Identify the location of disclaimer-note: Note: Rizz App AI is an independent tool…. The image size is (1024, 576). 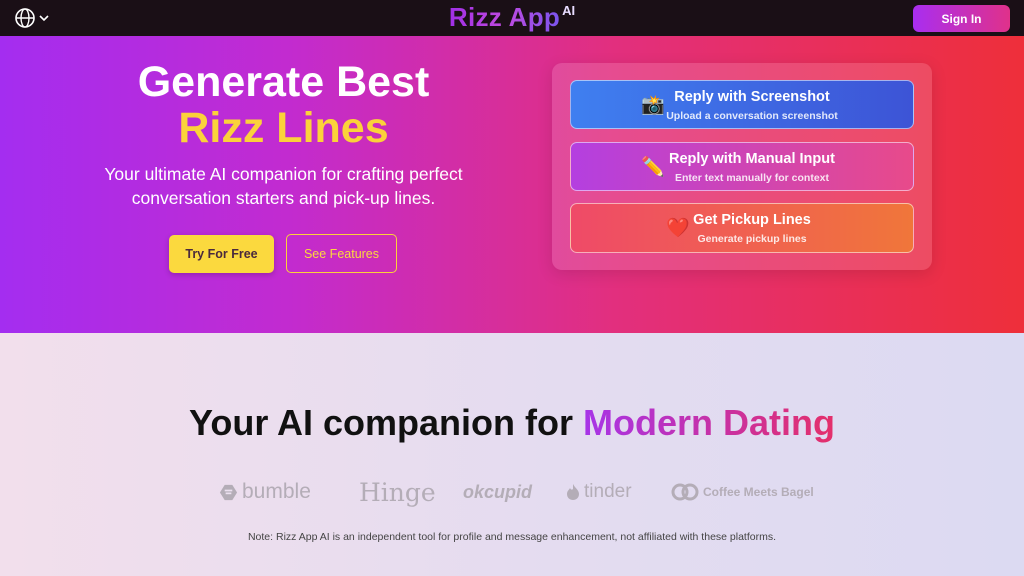
(512, 537).